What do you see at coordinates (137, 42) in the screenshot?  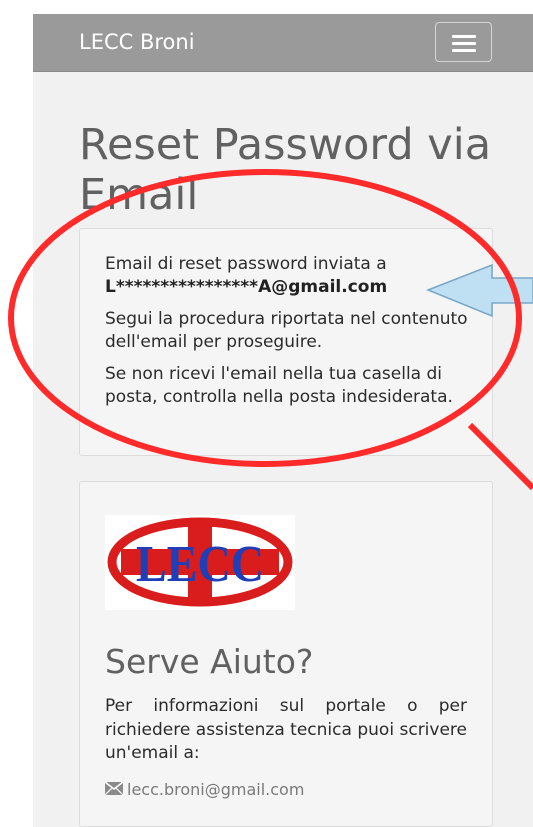 I see `navbar-brand: LECC Broni` at bounding box center [137, 42].